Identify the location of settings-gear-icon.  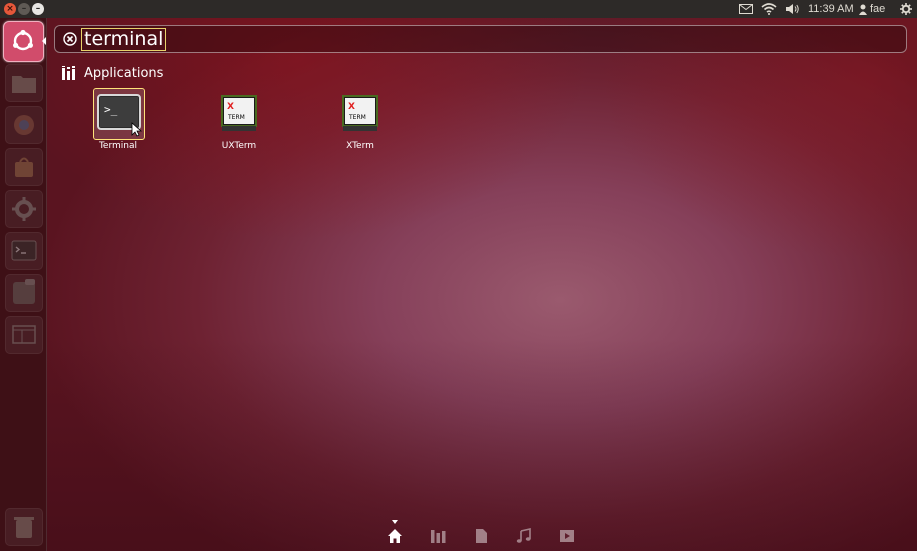
(24, 209).